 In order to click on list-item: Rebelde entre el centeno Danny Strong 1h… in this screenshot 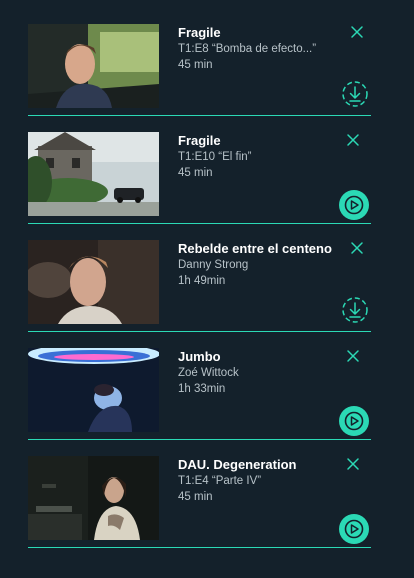, I will do `click(199, 286)`.